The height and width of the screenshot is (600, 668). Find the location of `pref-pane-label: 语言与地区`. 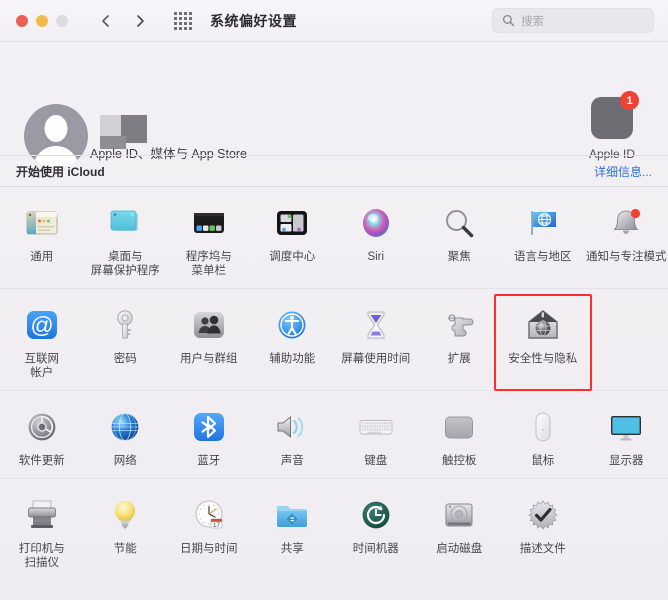

pref-pane-label: 语言与地区 is located at coordinates (543, 257).